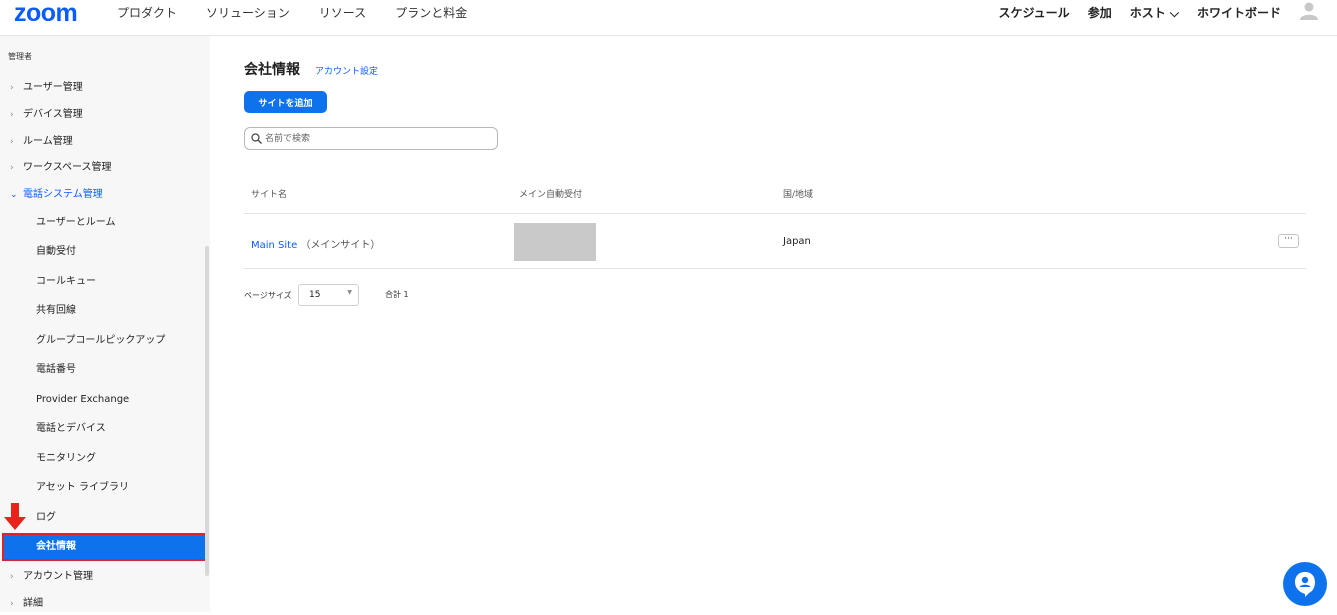  I want to click on sidebar-sub-phone-numbers: 電話番号, so click(103, 370).